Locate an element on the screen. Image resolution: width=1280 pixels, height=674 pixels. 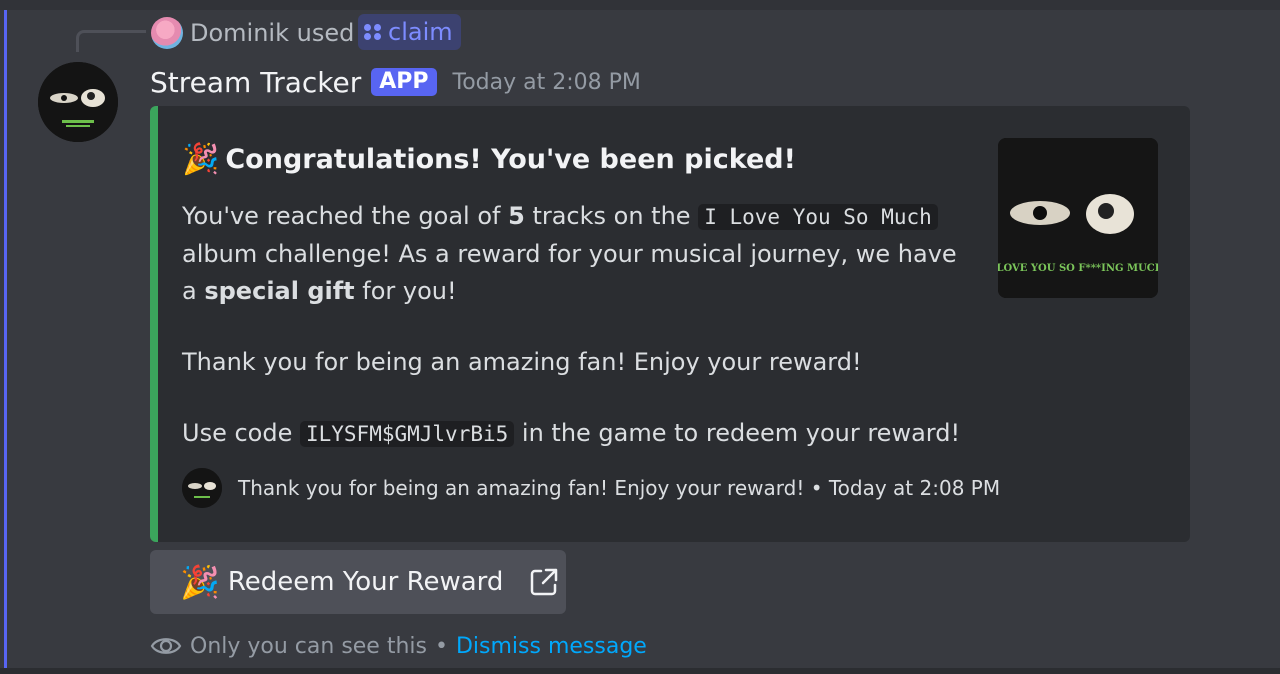
redeem-reward-button: 🎉 Redeem Your Reward is located at coordinates (358, 582).